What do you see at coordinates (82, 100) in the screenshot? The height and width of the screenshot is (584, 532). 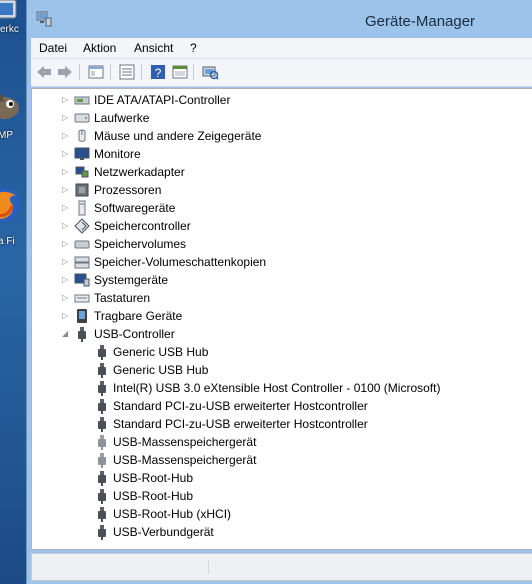 I see `ide-controller-icon` at bounding box center [82, 100].